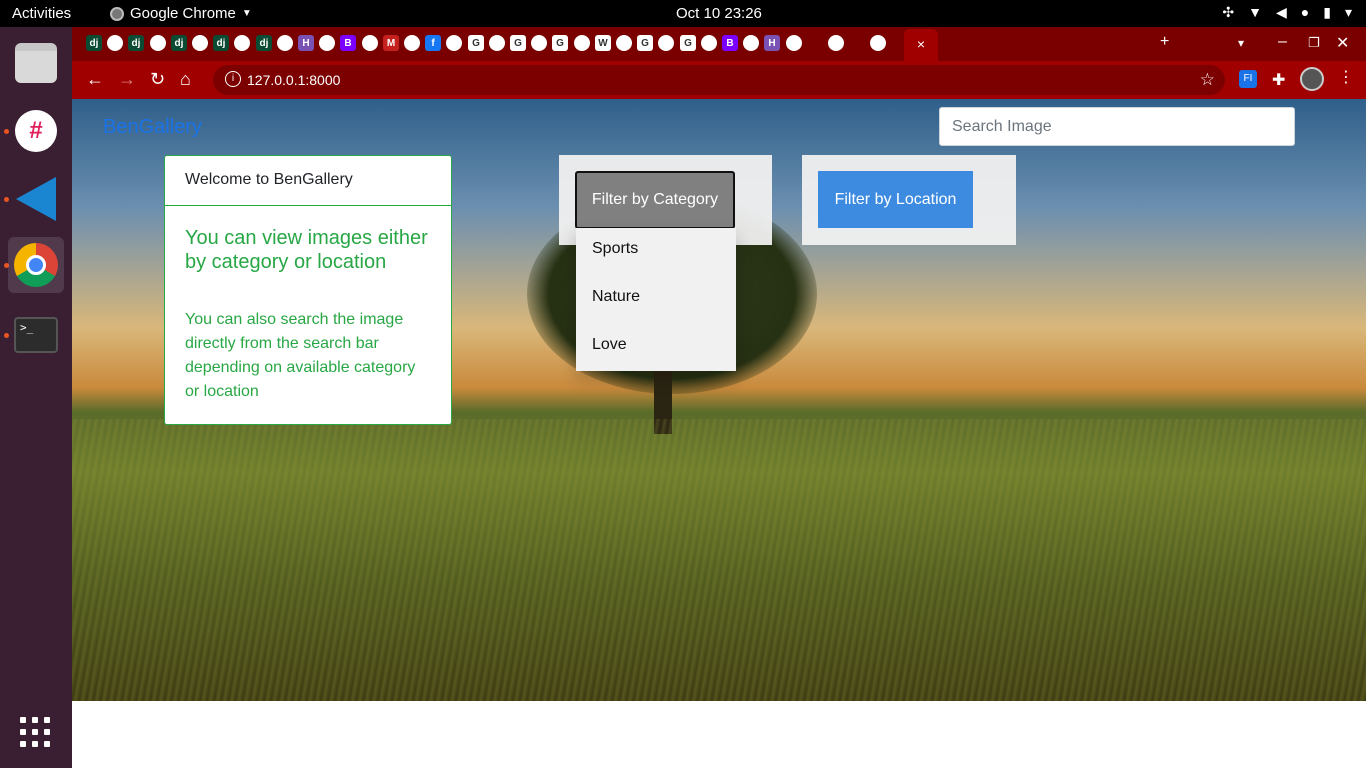  I want to click on slack-icon: #, so click(36, 131).